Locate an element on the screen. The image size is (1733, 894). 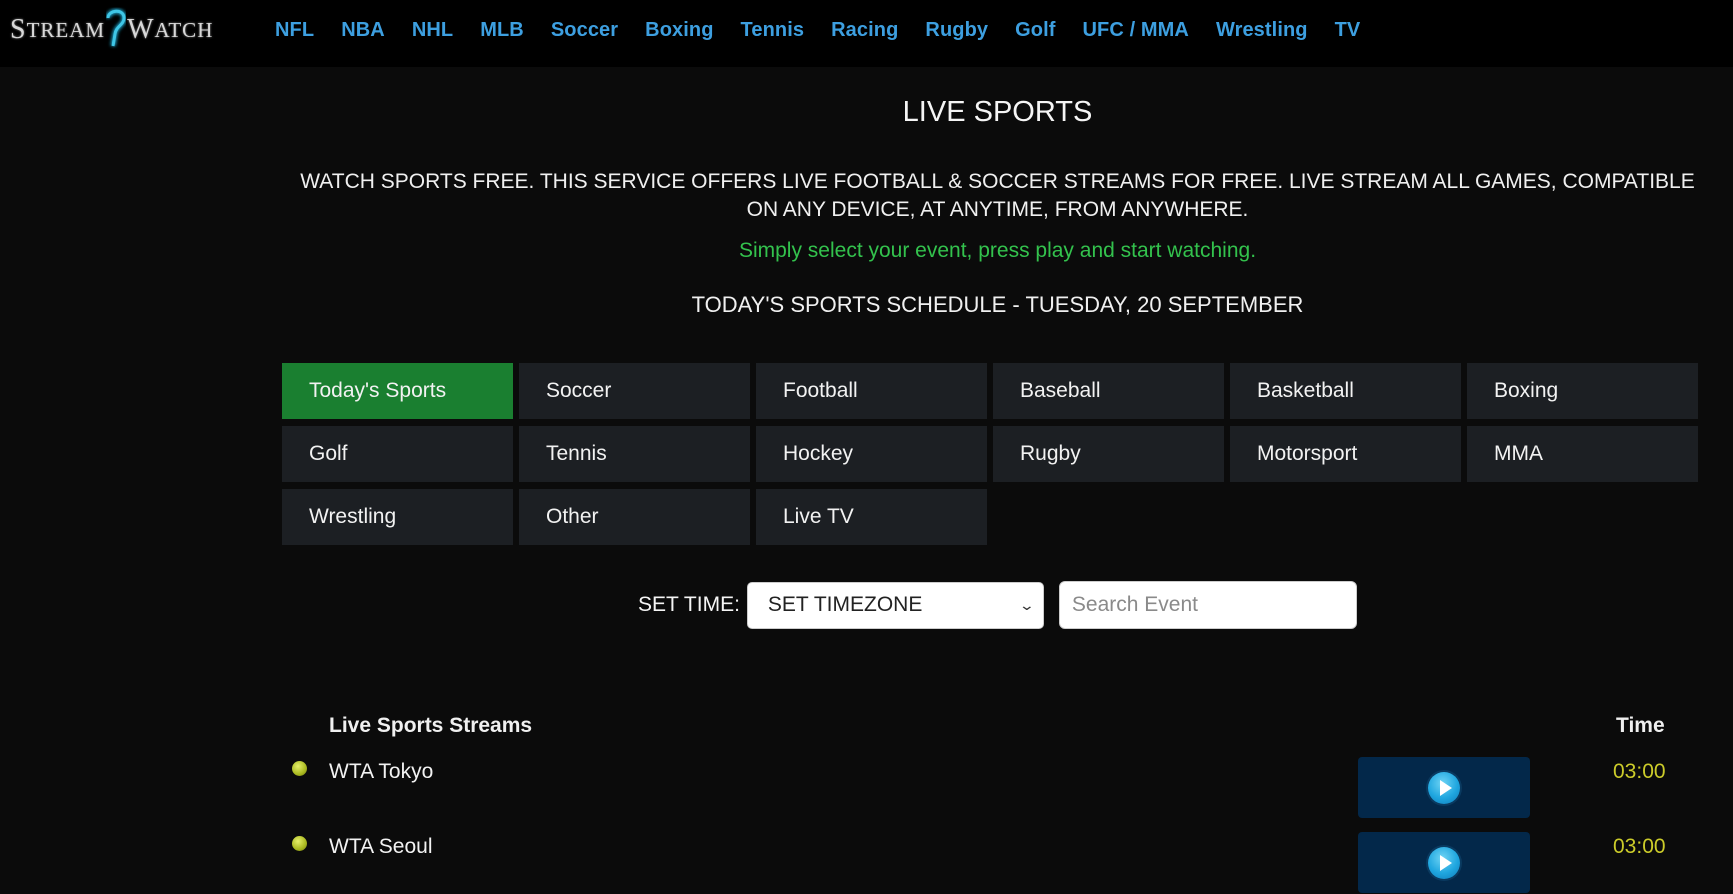
nav-link-nfl: NFL is located at coordinates (294, 30).